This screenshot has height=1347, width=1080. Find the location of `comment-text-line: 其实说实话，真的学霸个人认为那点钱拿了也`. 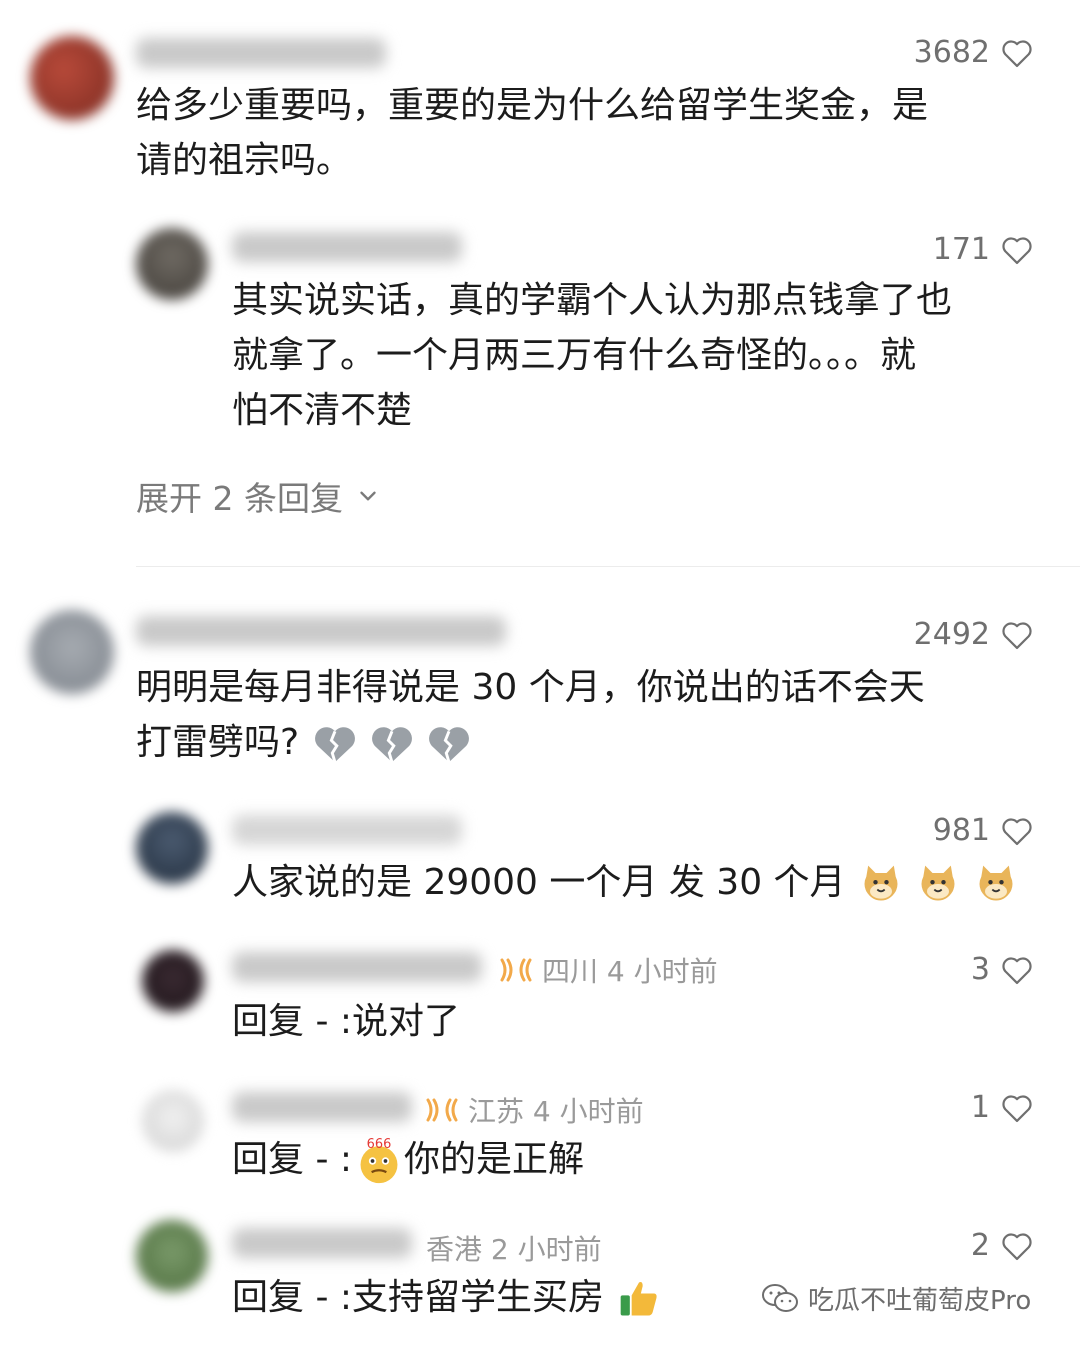

comment-text-line: 其实说实话，真的学霸个人认为那点钱拿了也 is located at coordinates (592, 300).